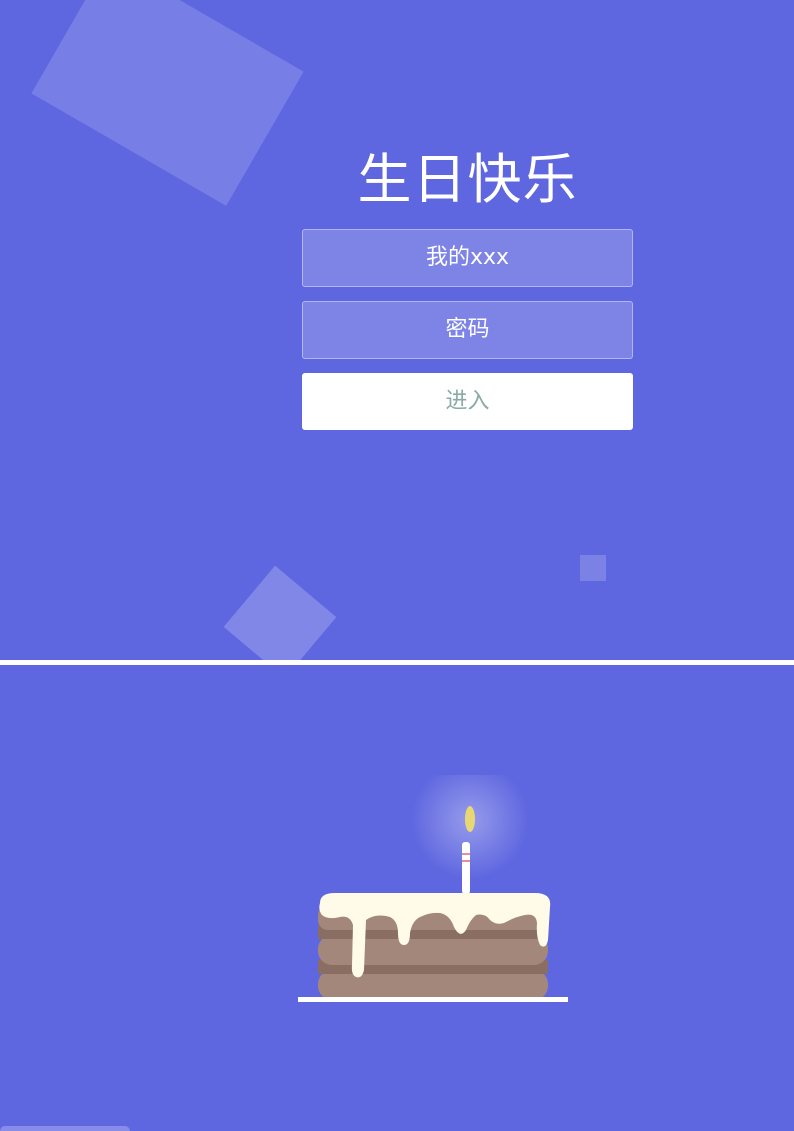  I want to click on page-title: 生日快乐, so click(467, 179).